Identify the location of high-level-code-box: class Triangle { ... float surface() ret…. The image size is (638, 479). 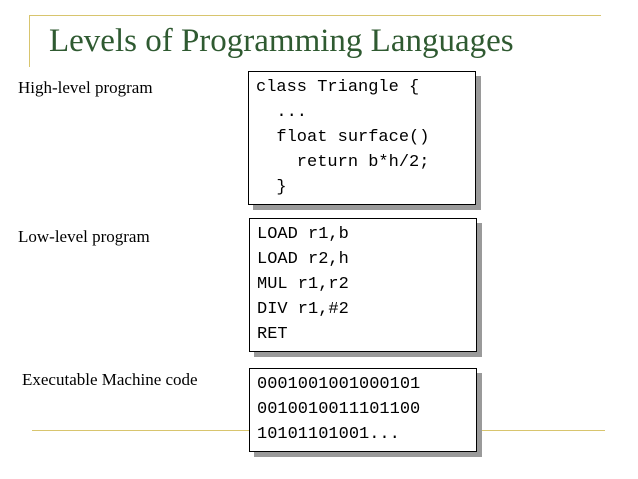
(362, 138).